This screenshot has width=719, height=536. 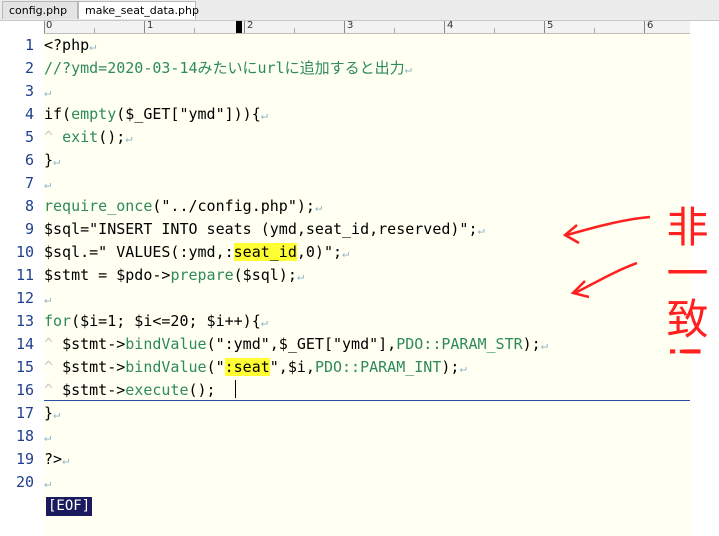 I want to click on current-line-underline, so click(x=367, y=400).